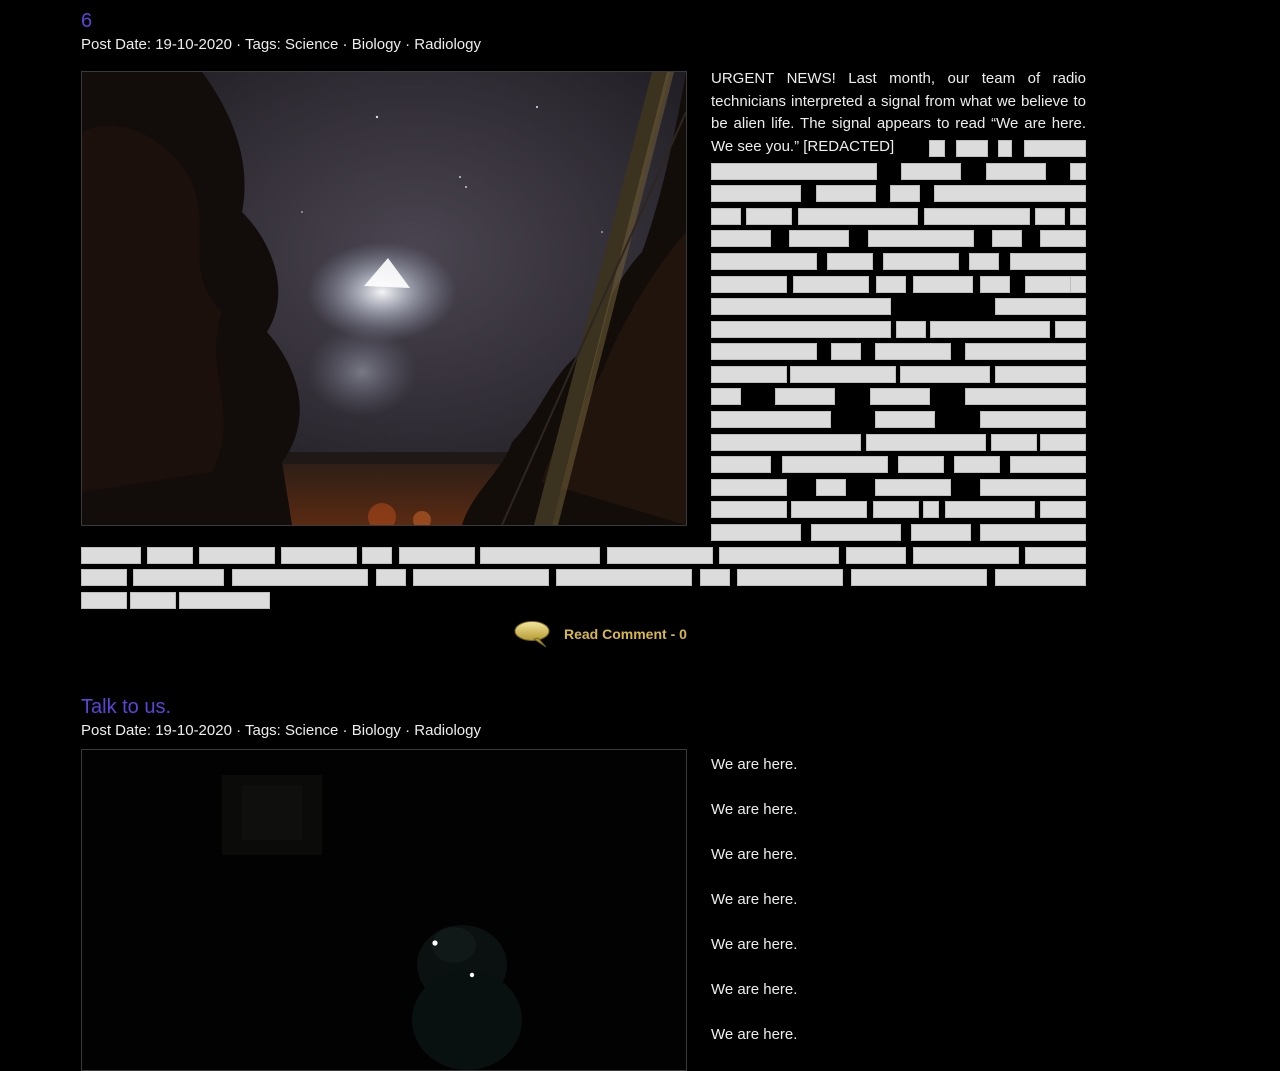  Describe the element at coordinates (583, 707) in the screenshot. I see `post-title-link: Talk to us.` at that location.